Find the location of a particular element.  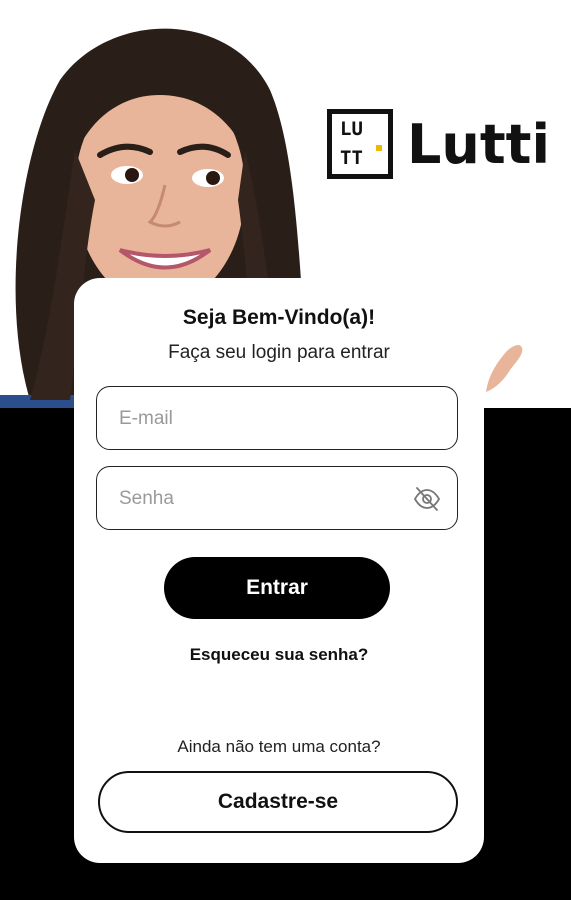

hand-pointing is located at coordinates (504, 366).